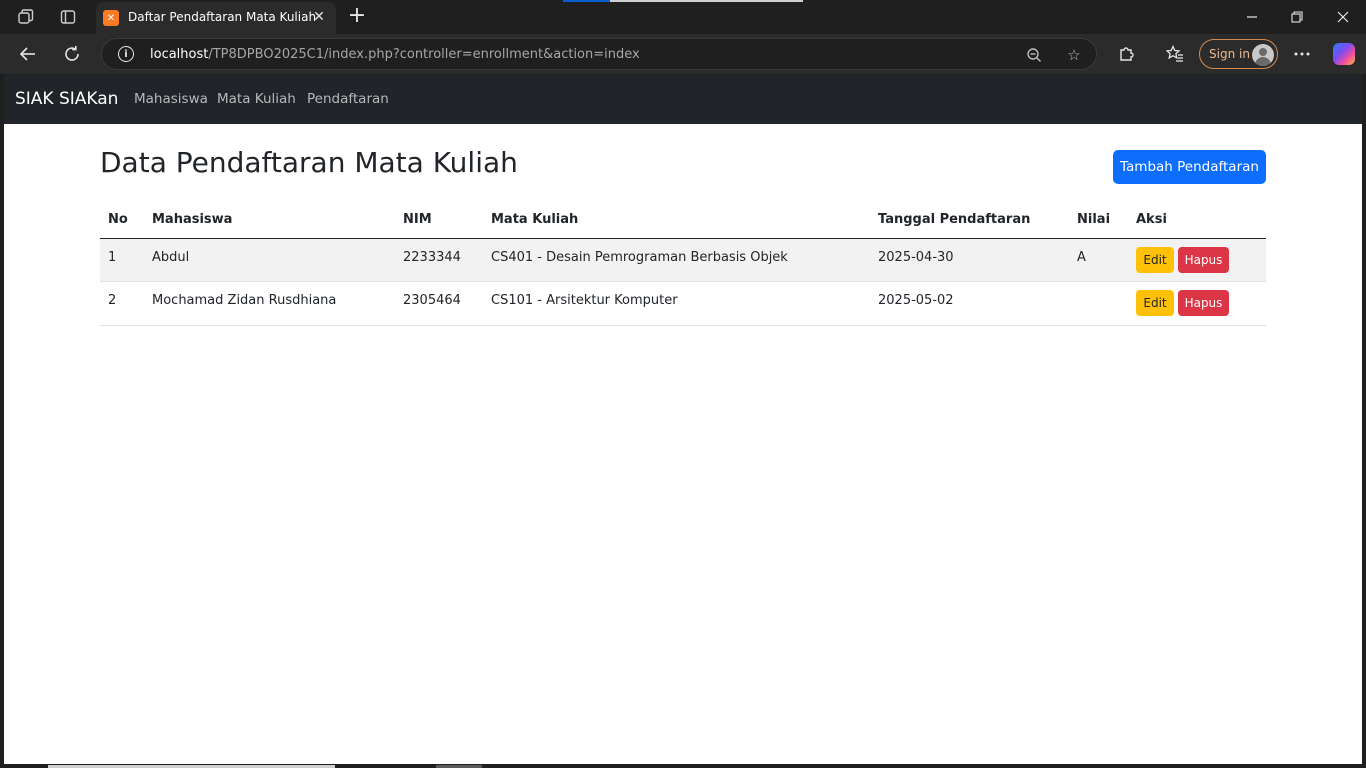  Describe the element at coordinates (1189, 167) in the screenshot. I see `add-enrollment-button: Tambah Pendaftaran` at that location.